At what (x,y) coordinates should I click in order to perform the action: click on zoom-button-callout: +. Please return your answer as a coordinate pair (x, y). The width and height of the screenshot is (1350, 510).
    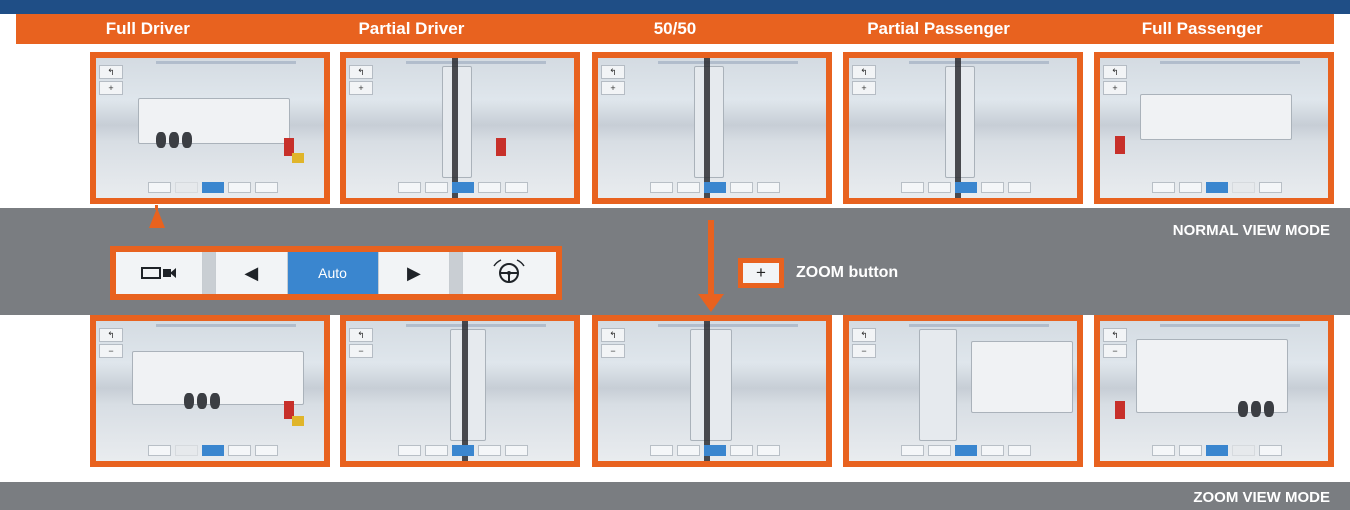
    Looking at the image, I should click on (761, 273).